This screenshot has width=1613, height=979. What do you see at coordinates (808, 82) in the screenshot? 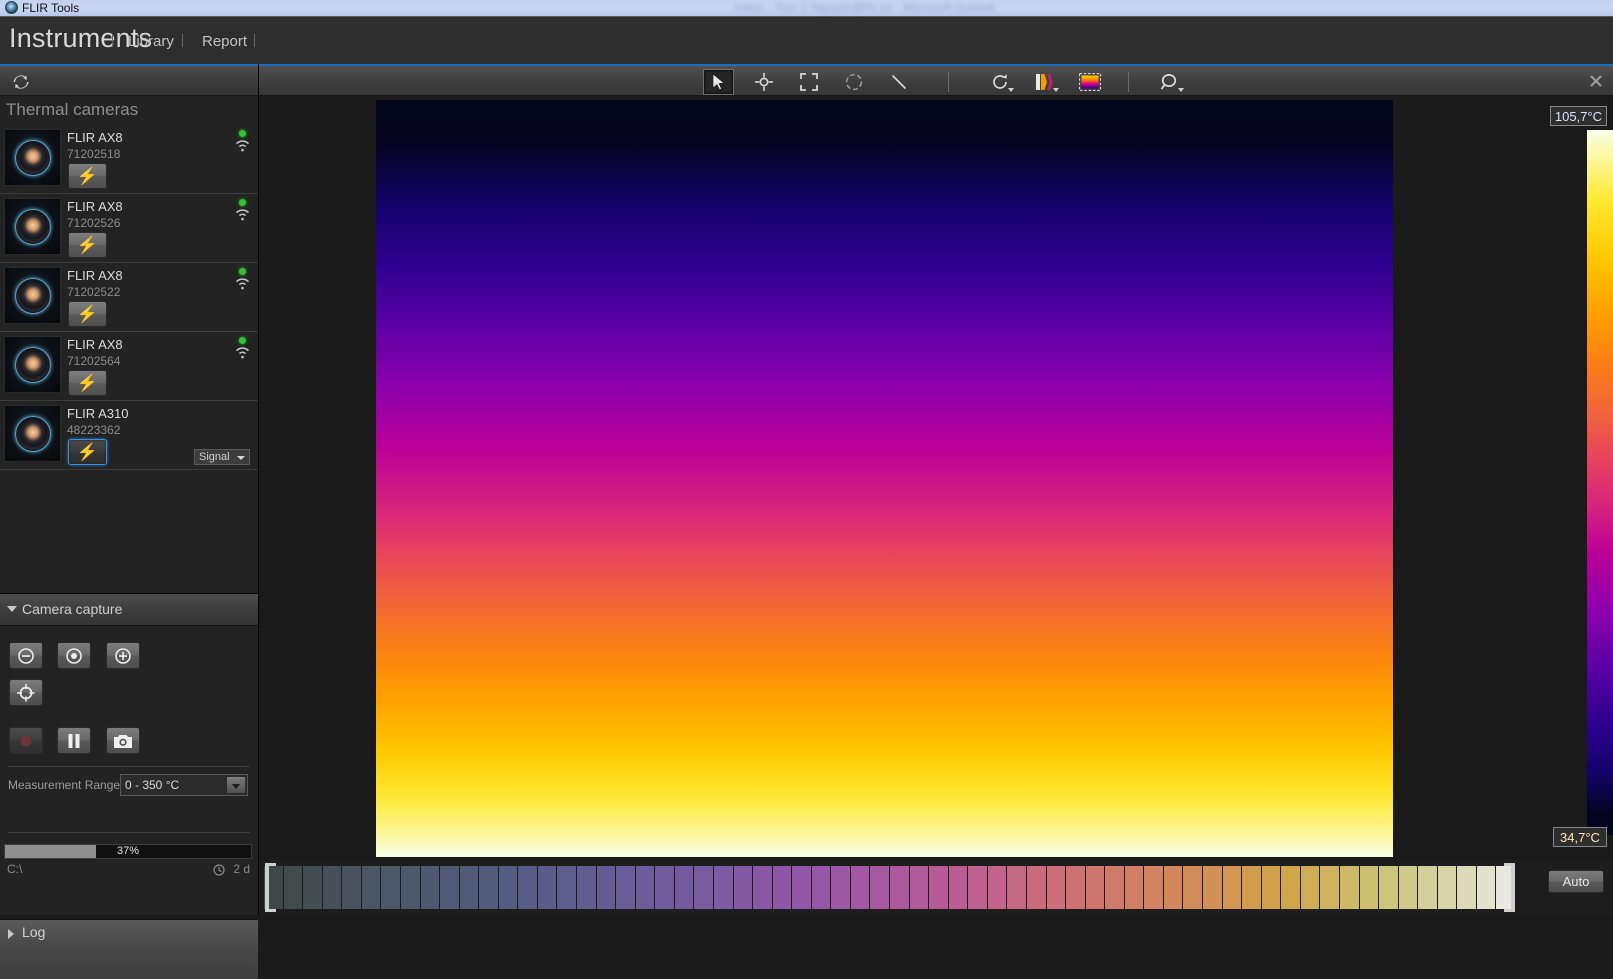
I see `box-area-tool` at bounding box center [808, 82].